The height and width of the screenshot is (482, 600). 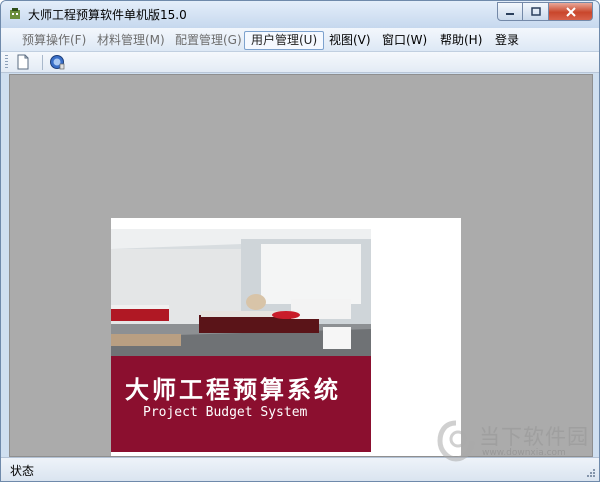 I want to click on close-button, so click(x=571, y=11).